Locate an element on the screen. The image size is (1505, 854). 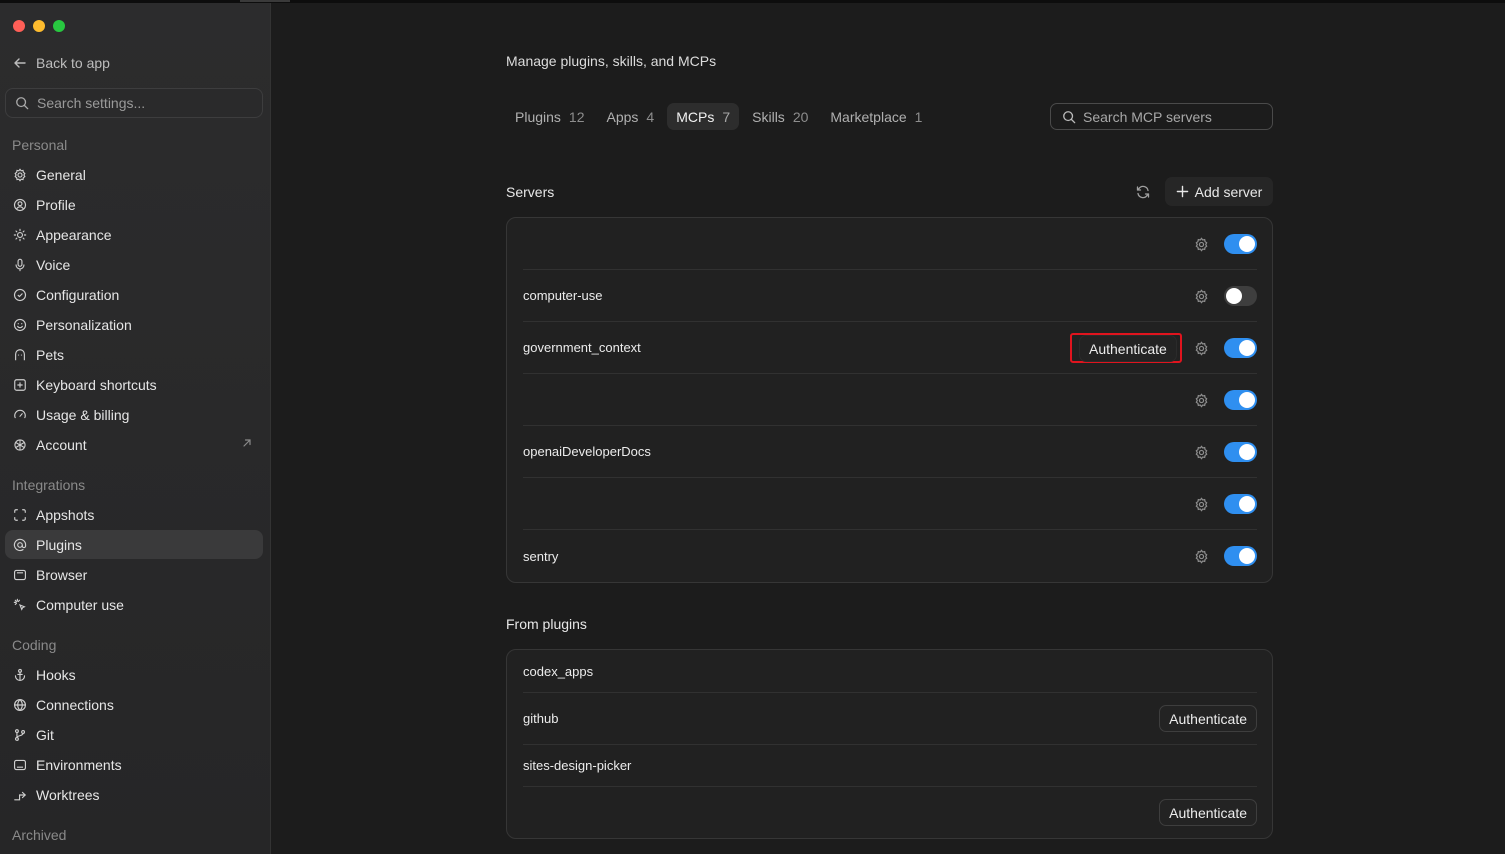
plugin-server-row-github: github Authenticate is located at coordinates (890, 719).